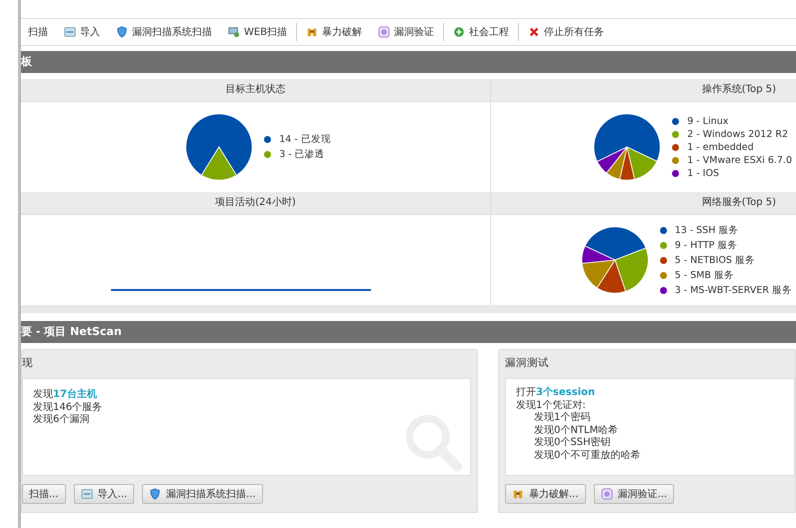 This screenshot has width=796, height=528. What do you see at coordinates (551, 406) in the screenshot?
I see `summary-line: 发现1个凭证对:` at bounding box center [551, 406].